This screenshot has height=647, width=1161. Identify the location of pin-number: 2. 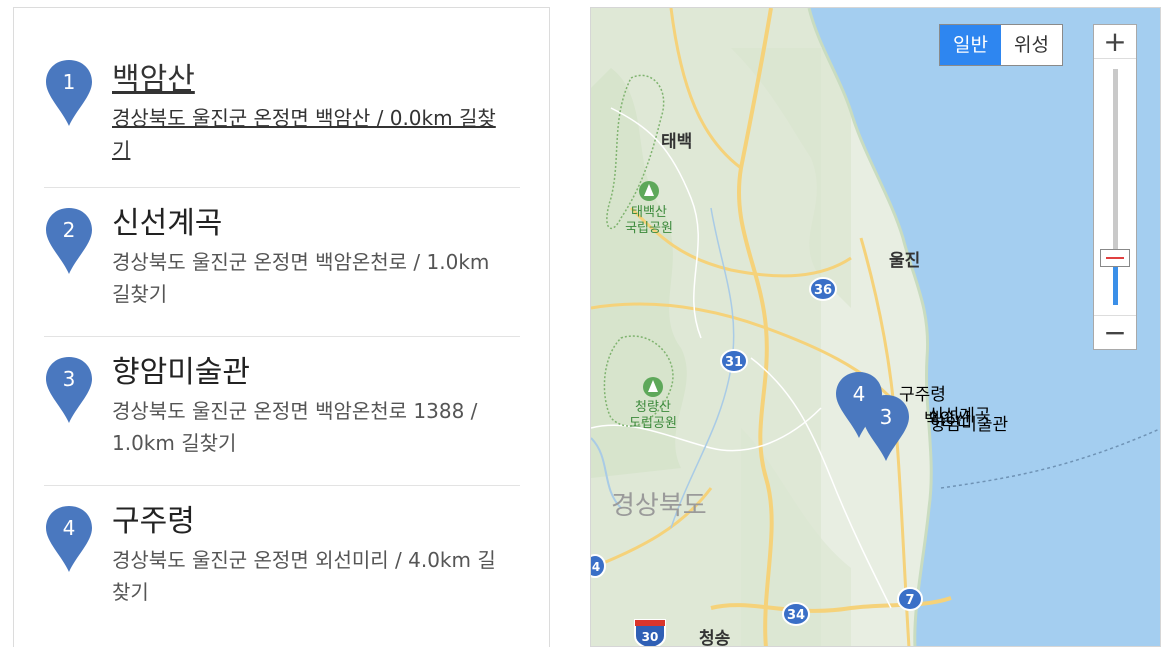
(69, 230).